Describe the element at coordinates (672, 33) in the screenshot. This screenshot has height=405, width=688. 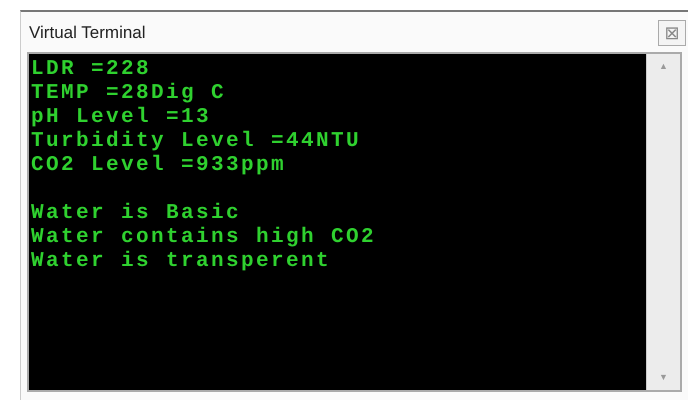
I see `close-button: ⊠` at that location.